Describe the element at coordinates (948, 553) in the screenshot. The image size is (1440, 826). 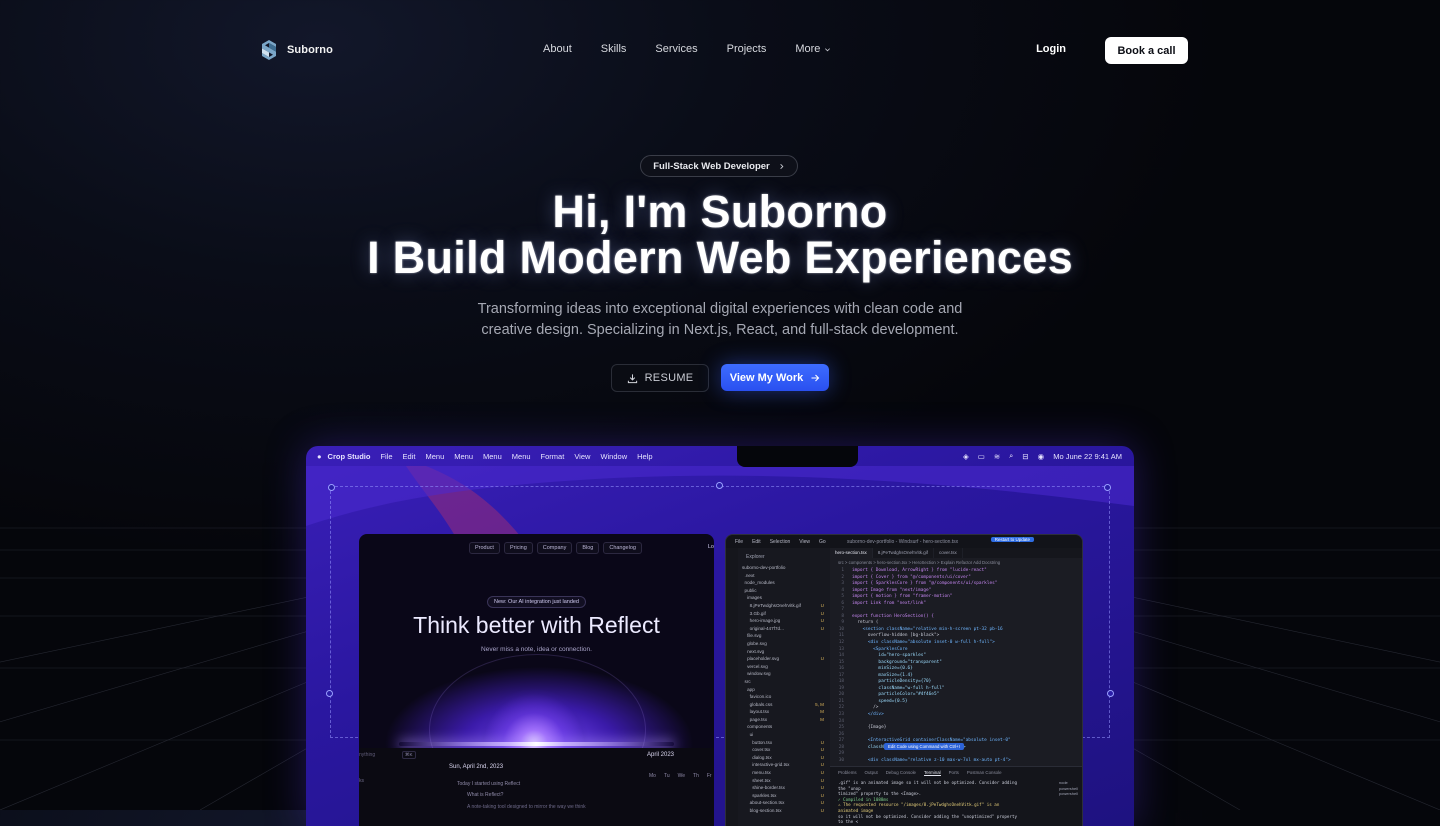
I see `editor-tab: cover.tsx` at that location.